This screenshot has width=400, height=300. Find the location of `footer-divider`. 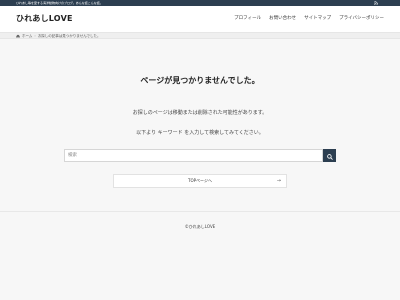

footer-divider is located at coordinates (200, 211).